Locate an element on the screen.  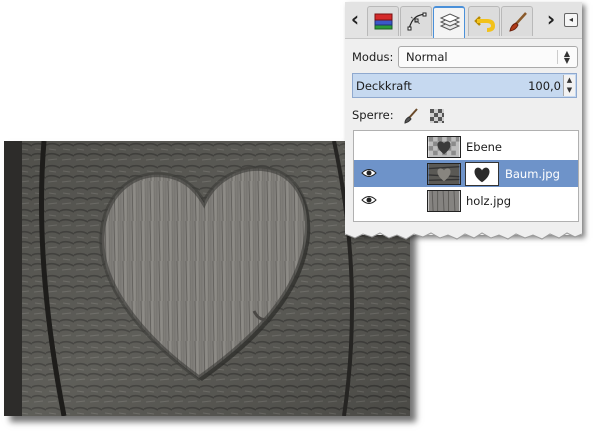
layers-icon is located at coordinates (450, 22).